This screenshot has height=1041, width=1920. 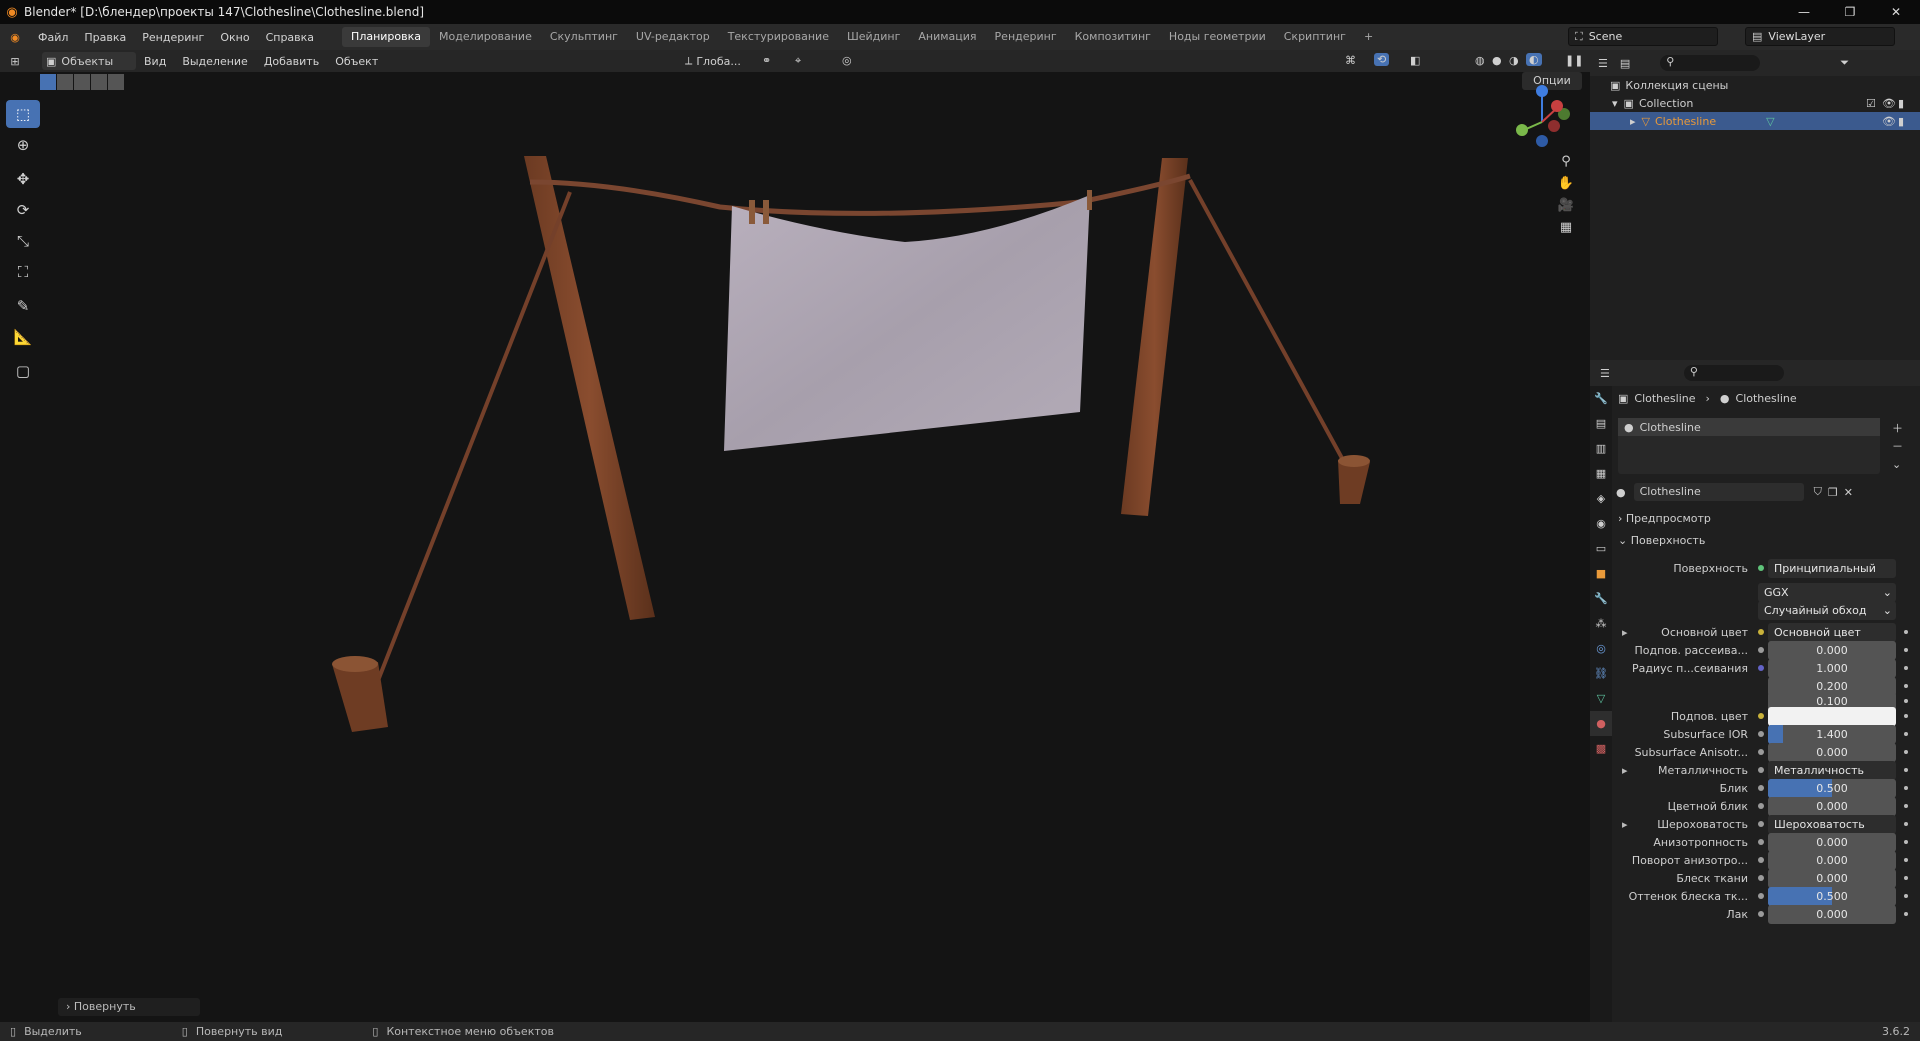 What do you see at coordinates (1601, 523) in the screenshot?
I see `world-tab-icon: ◉` at bounding box center [1601, 523].